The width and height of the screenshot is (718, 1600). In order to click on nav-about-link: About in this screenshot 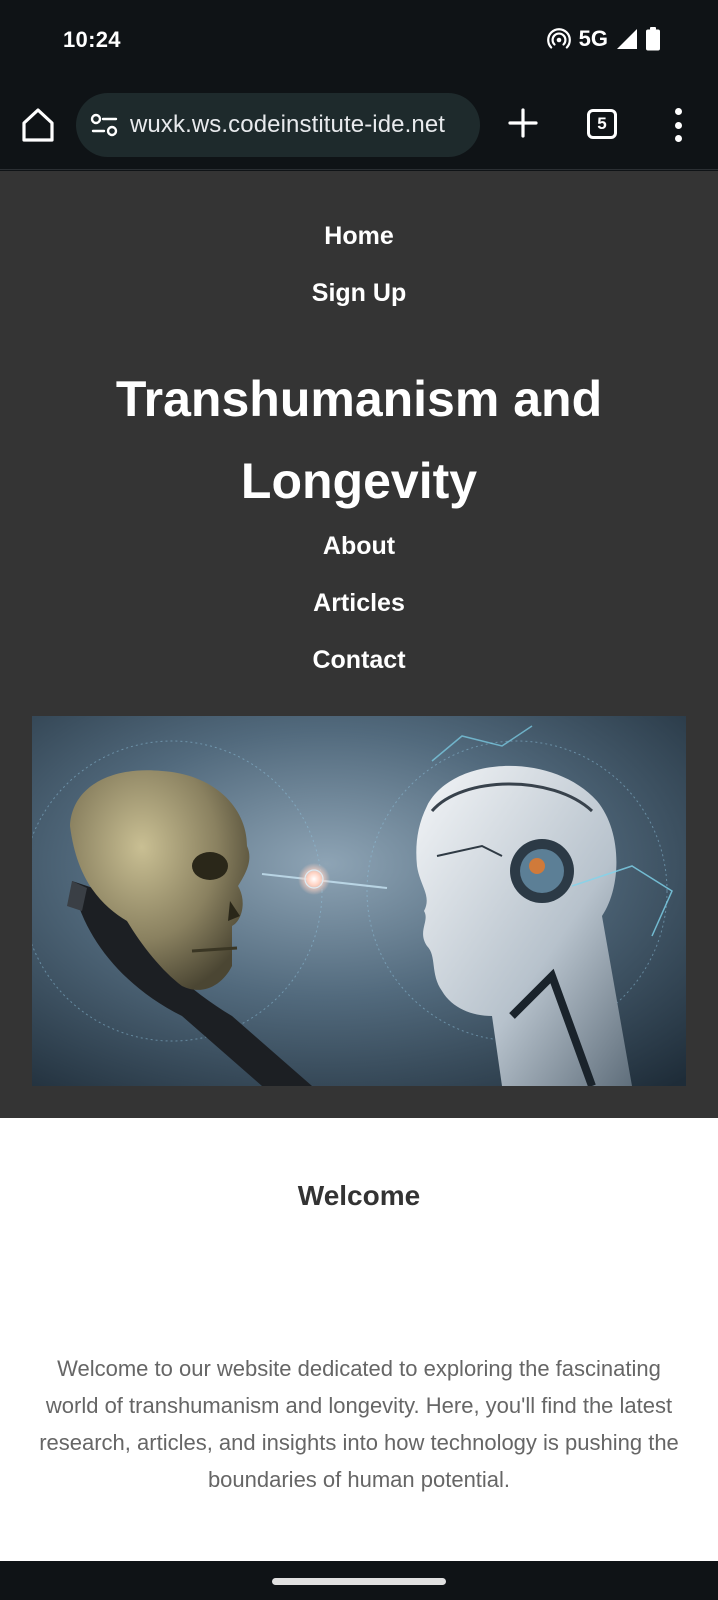, I will do `click(359, 546)`.